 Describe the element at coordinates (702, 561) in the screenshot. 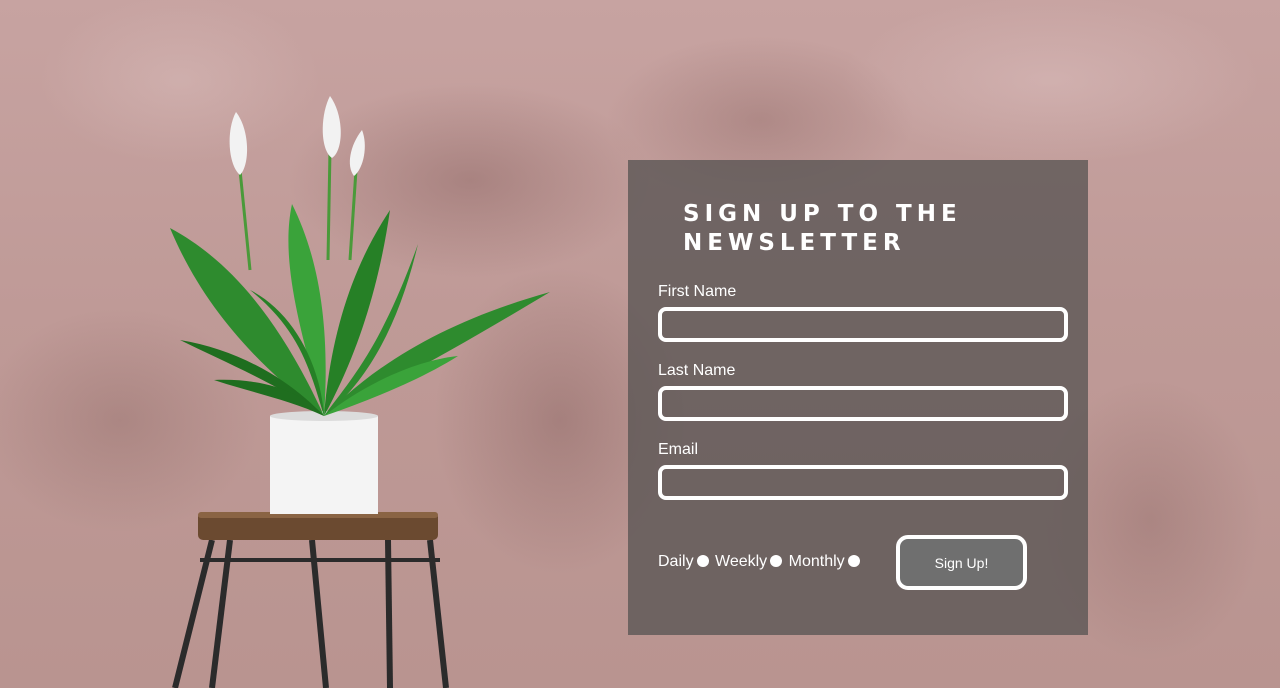

I see `daily-radio` at that location.